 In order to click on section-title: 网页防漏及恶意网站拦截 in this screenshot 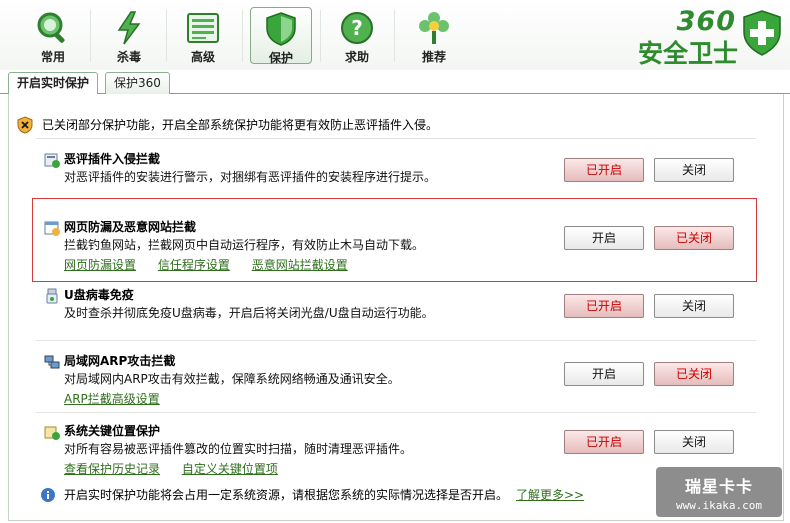, I will do `click(130, 227)`.